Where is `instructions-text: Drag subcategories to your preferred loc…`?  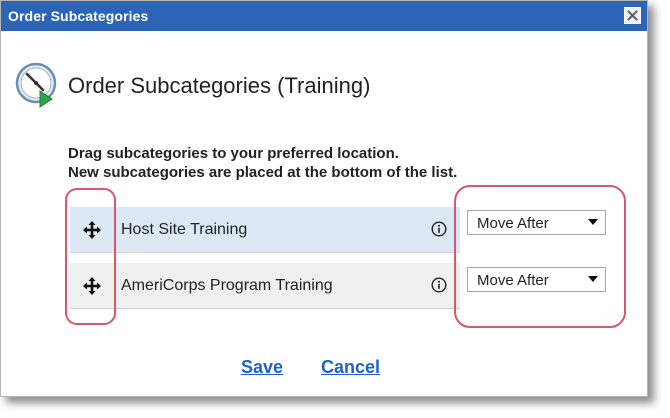
instructions-text: Drag subcategories to your preferred loc… is located at coordinates (262, 163).